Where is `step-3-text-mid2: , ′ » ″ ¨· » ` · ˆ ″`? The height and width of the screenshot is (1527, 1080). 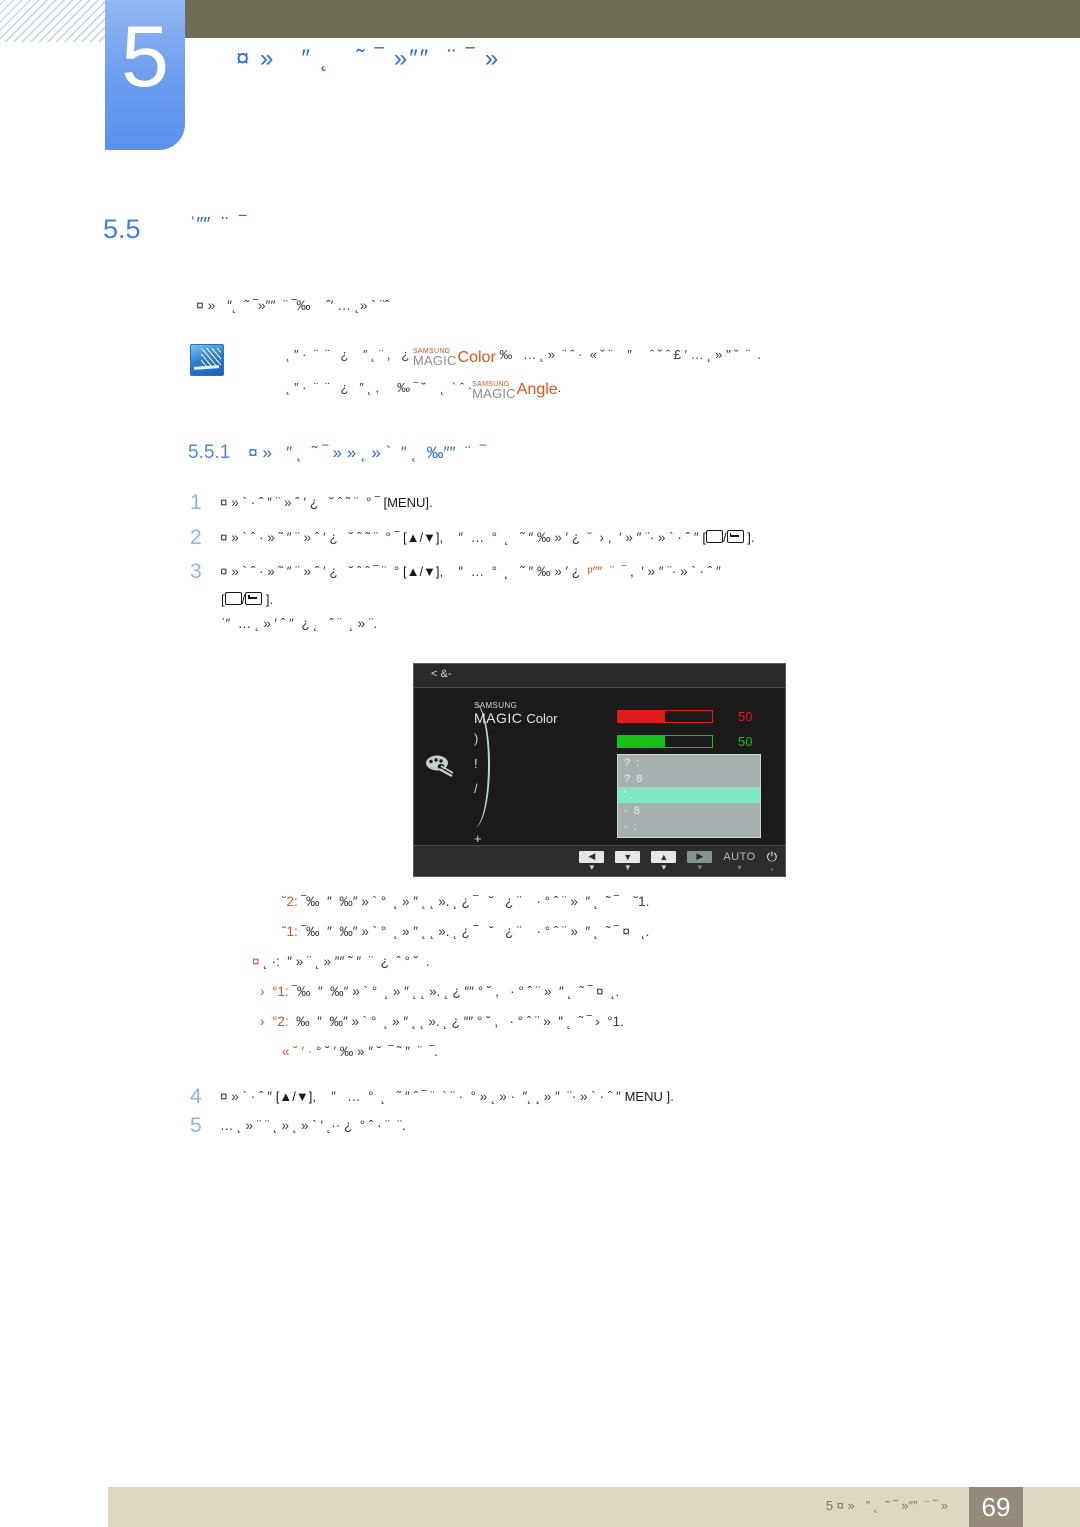 step-3-text-mid2: , ′ » ″ ¨· » ` · ˆ ″ is located at coordinates (673, 571).